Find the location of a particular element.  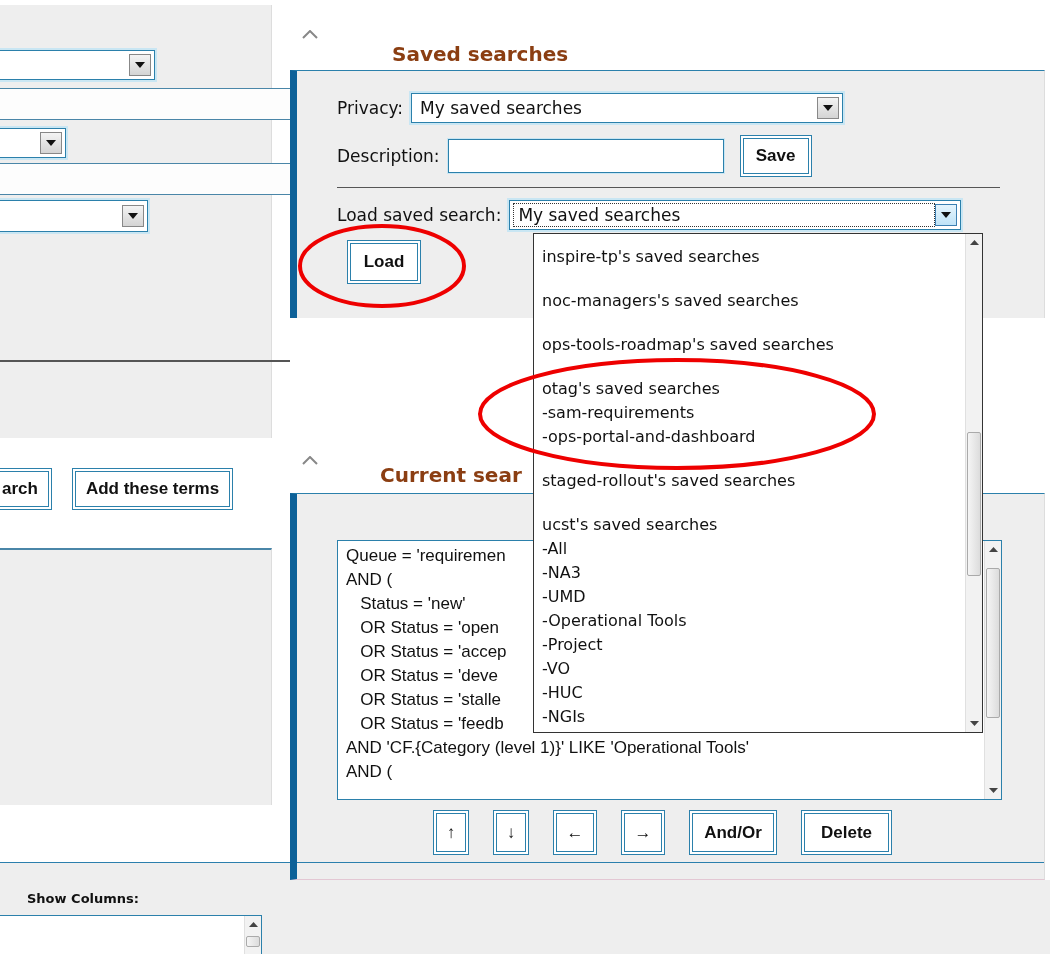

description-label: Description: is located at coordinates (388, 156).